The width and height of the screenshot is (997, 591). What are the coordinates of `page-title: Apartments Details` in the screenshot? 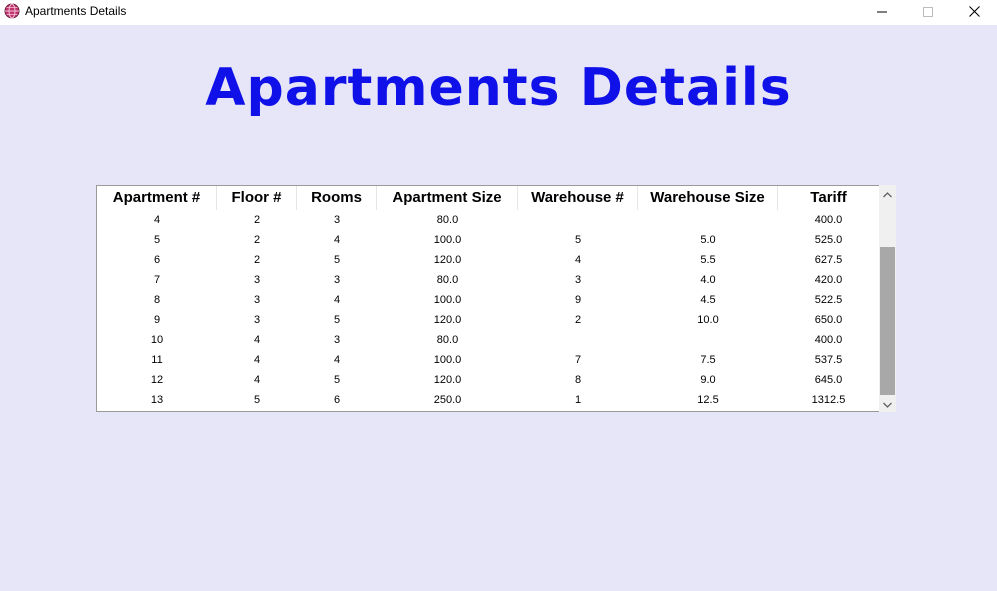 It's located at (498, 88).